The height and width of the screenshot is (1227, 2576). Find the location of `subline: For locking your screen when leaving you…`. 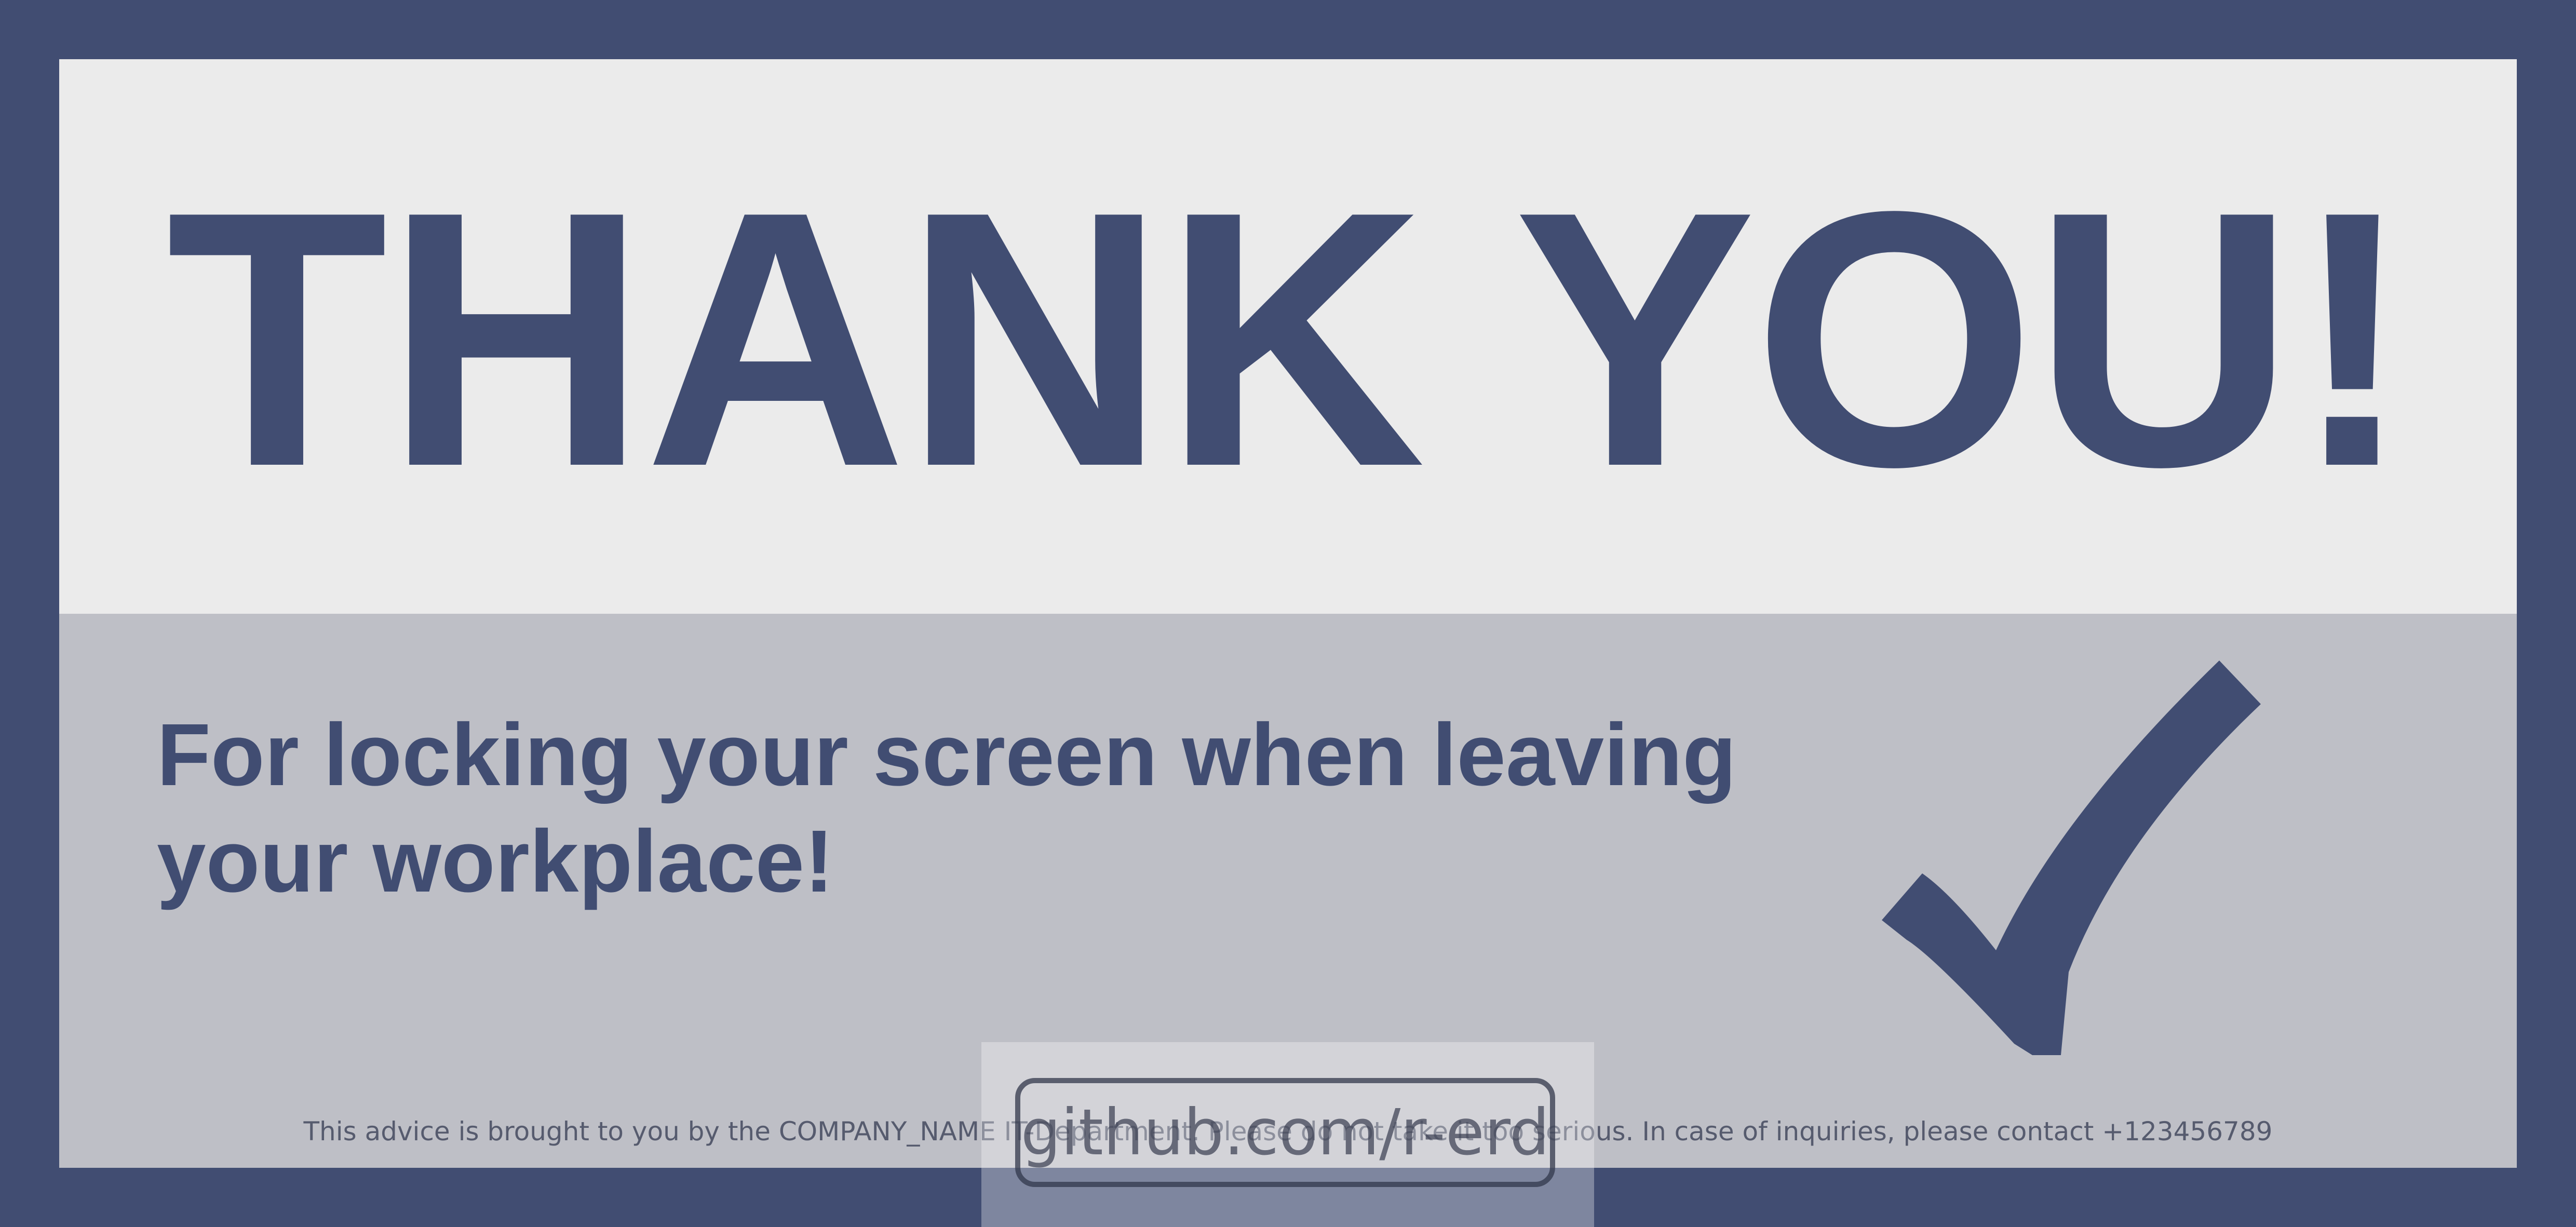

subline: For locking your screen when leaving you… is located at coordinates (946, 809).